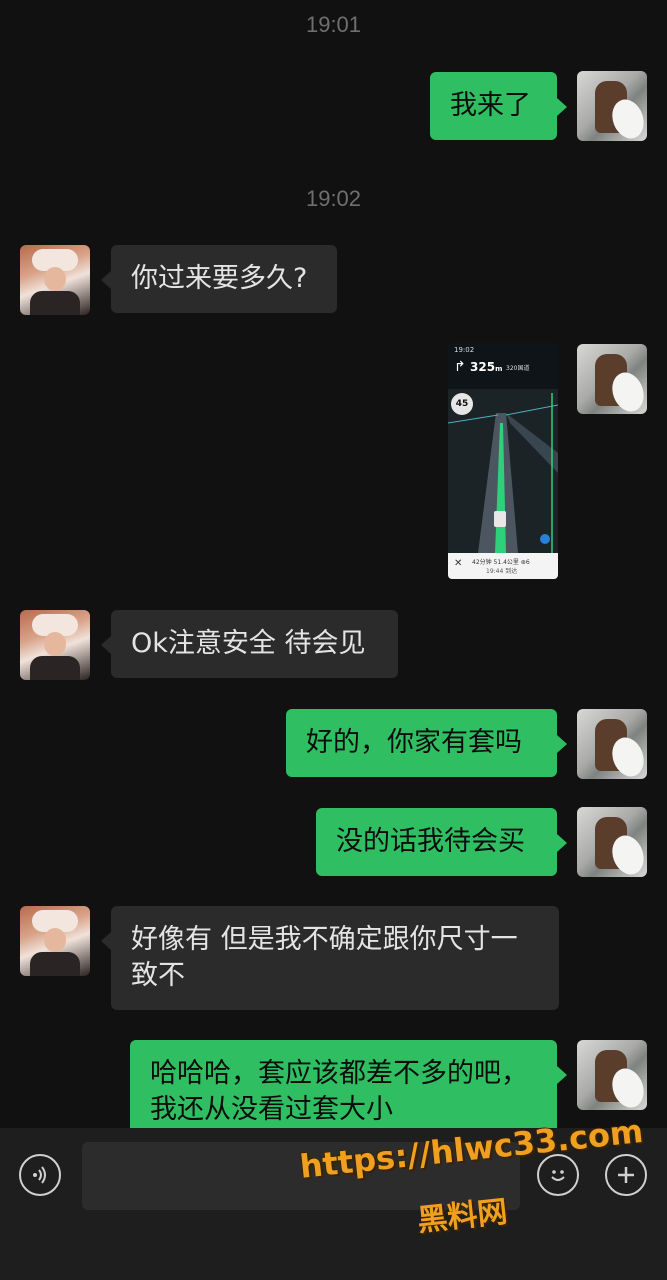 This screenshot has height=1280, width=667. Describe the element at coordinates (458, 563) in the screenshot. I see `close-icon: ✕` at that location.